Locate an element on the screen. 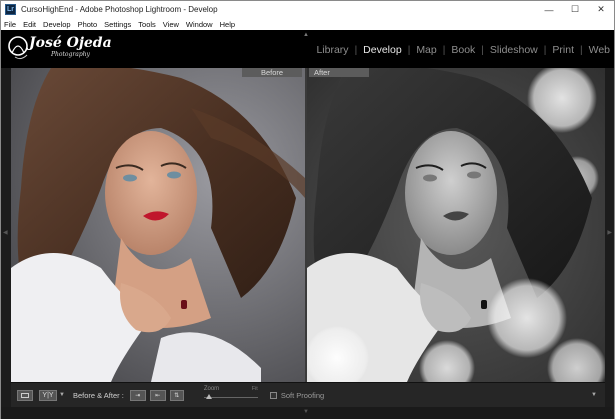  loupe-view-button is located at coordinates (25, 395).